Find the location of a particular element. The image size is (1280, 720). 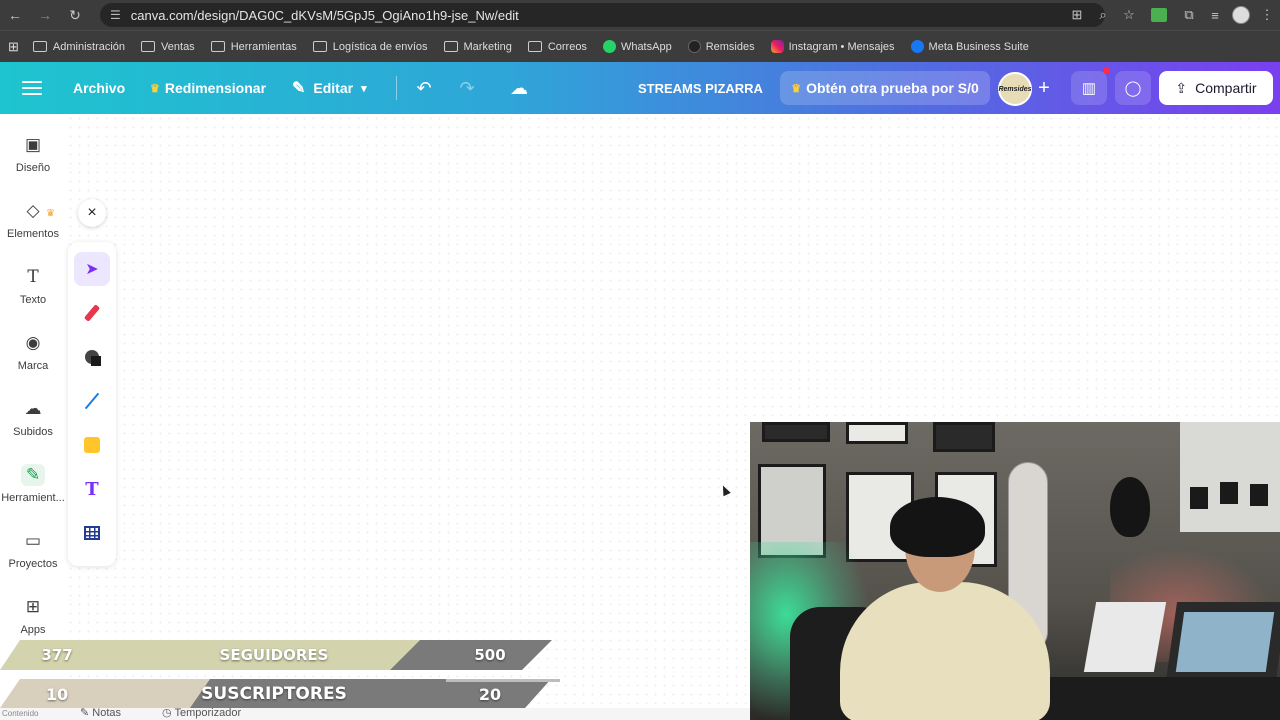

pen-tool is located at coordinates (92, 313).